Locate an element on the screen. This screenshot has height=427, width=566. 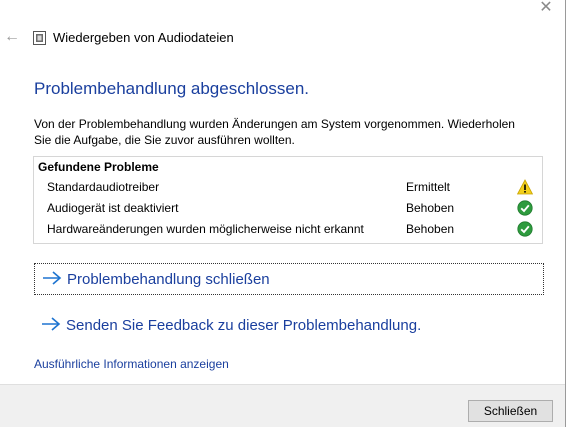
window-title: Wiedergeben von Audiodateien is located at coordinates (143, 37).